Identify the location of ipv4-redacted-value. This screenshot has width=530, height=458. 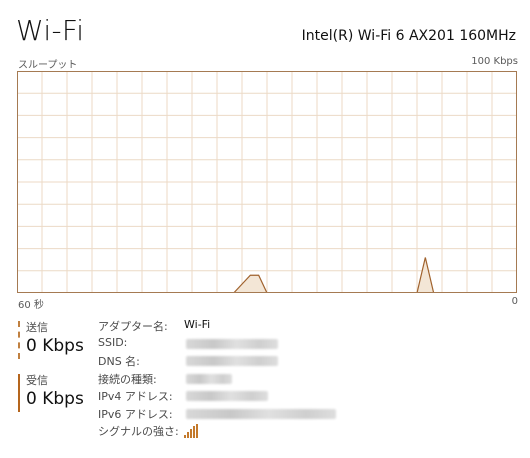
(227, 396).